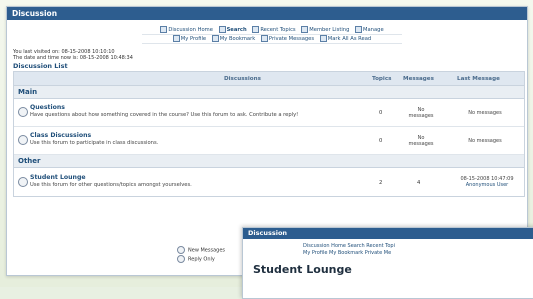 The width and height of the screenshot is (533, 299). Describe the element at coordinates (181, 258) in the screenshot. I see `reply-only-icon` at that location.